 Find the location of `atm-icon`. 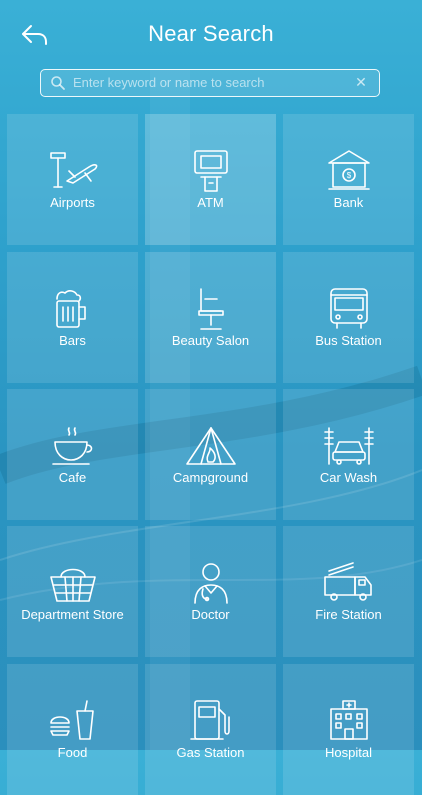

atm-icon is located at coordinates (211, 171).